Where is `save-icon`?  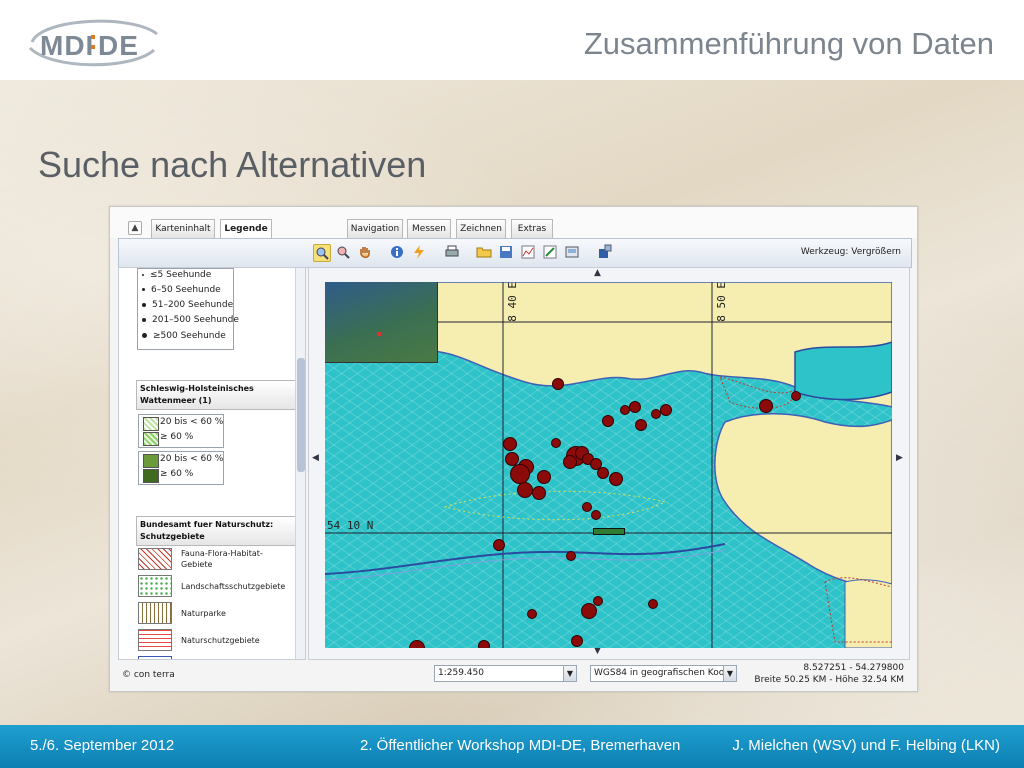
save-icon is located at coordinates (506, 252).